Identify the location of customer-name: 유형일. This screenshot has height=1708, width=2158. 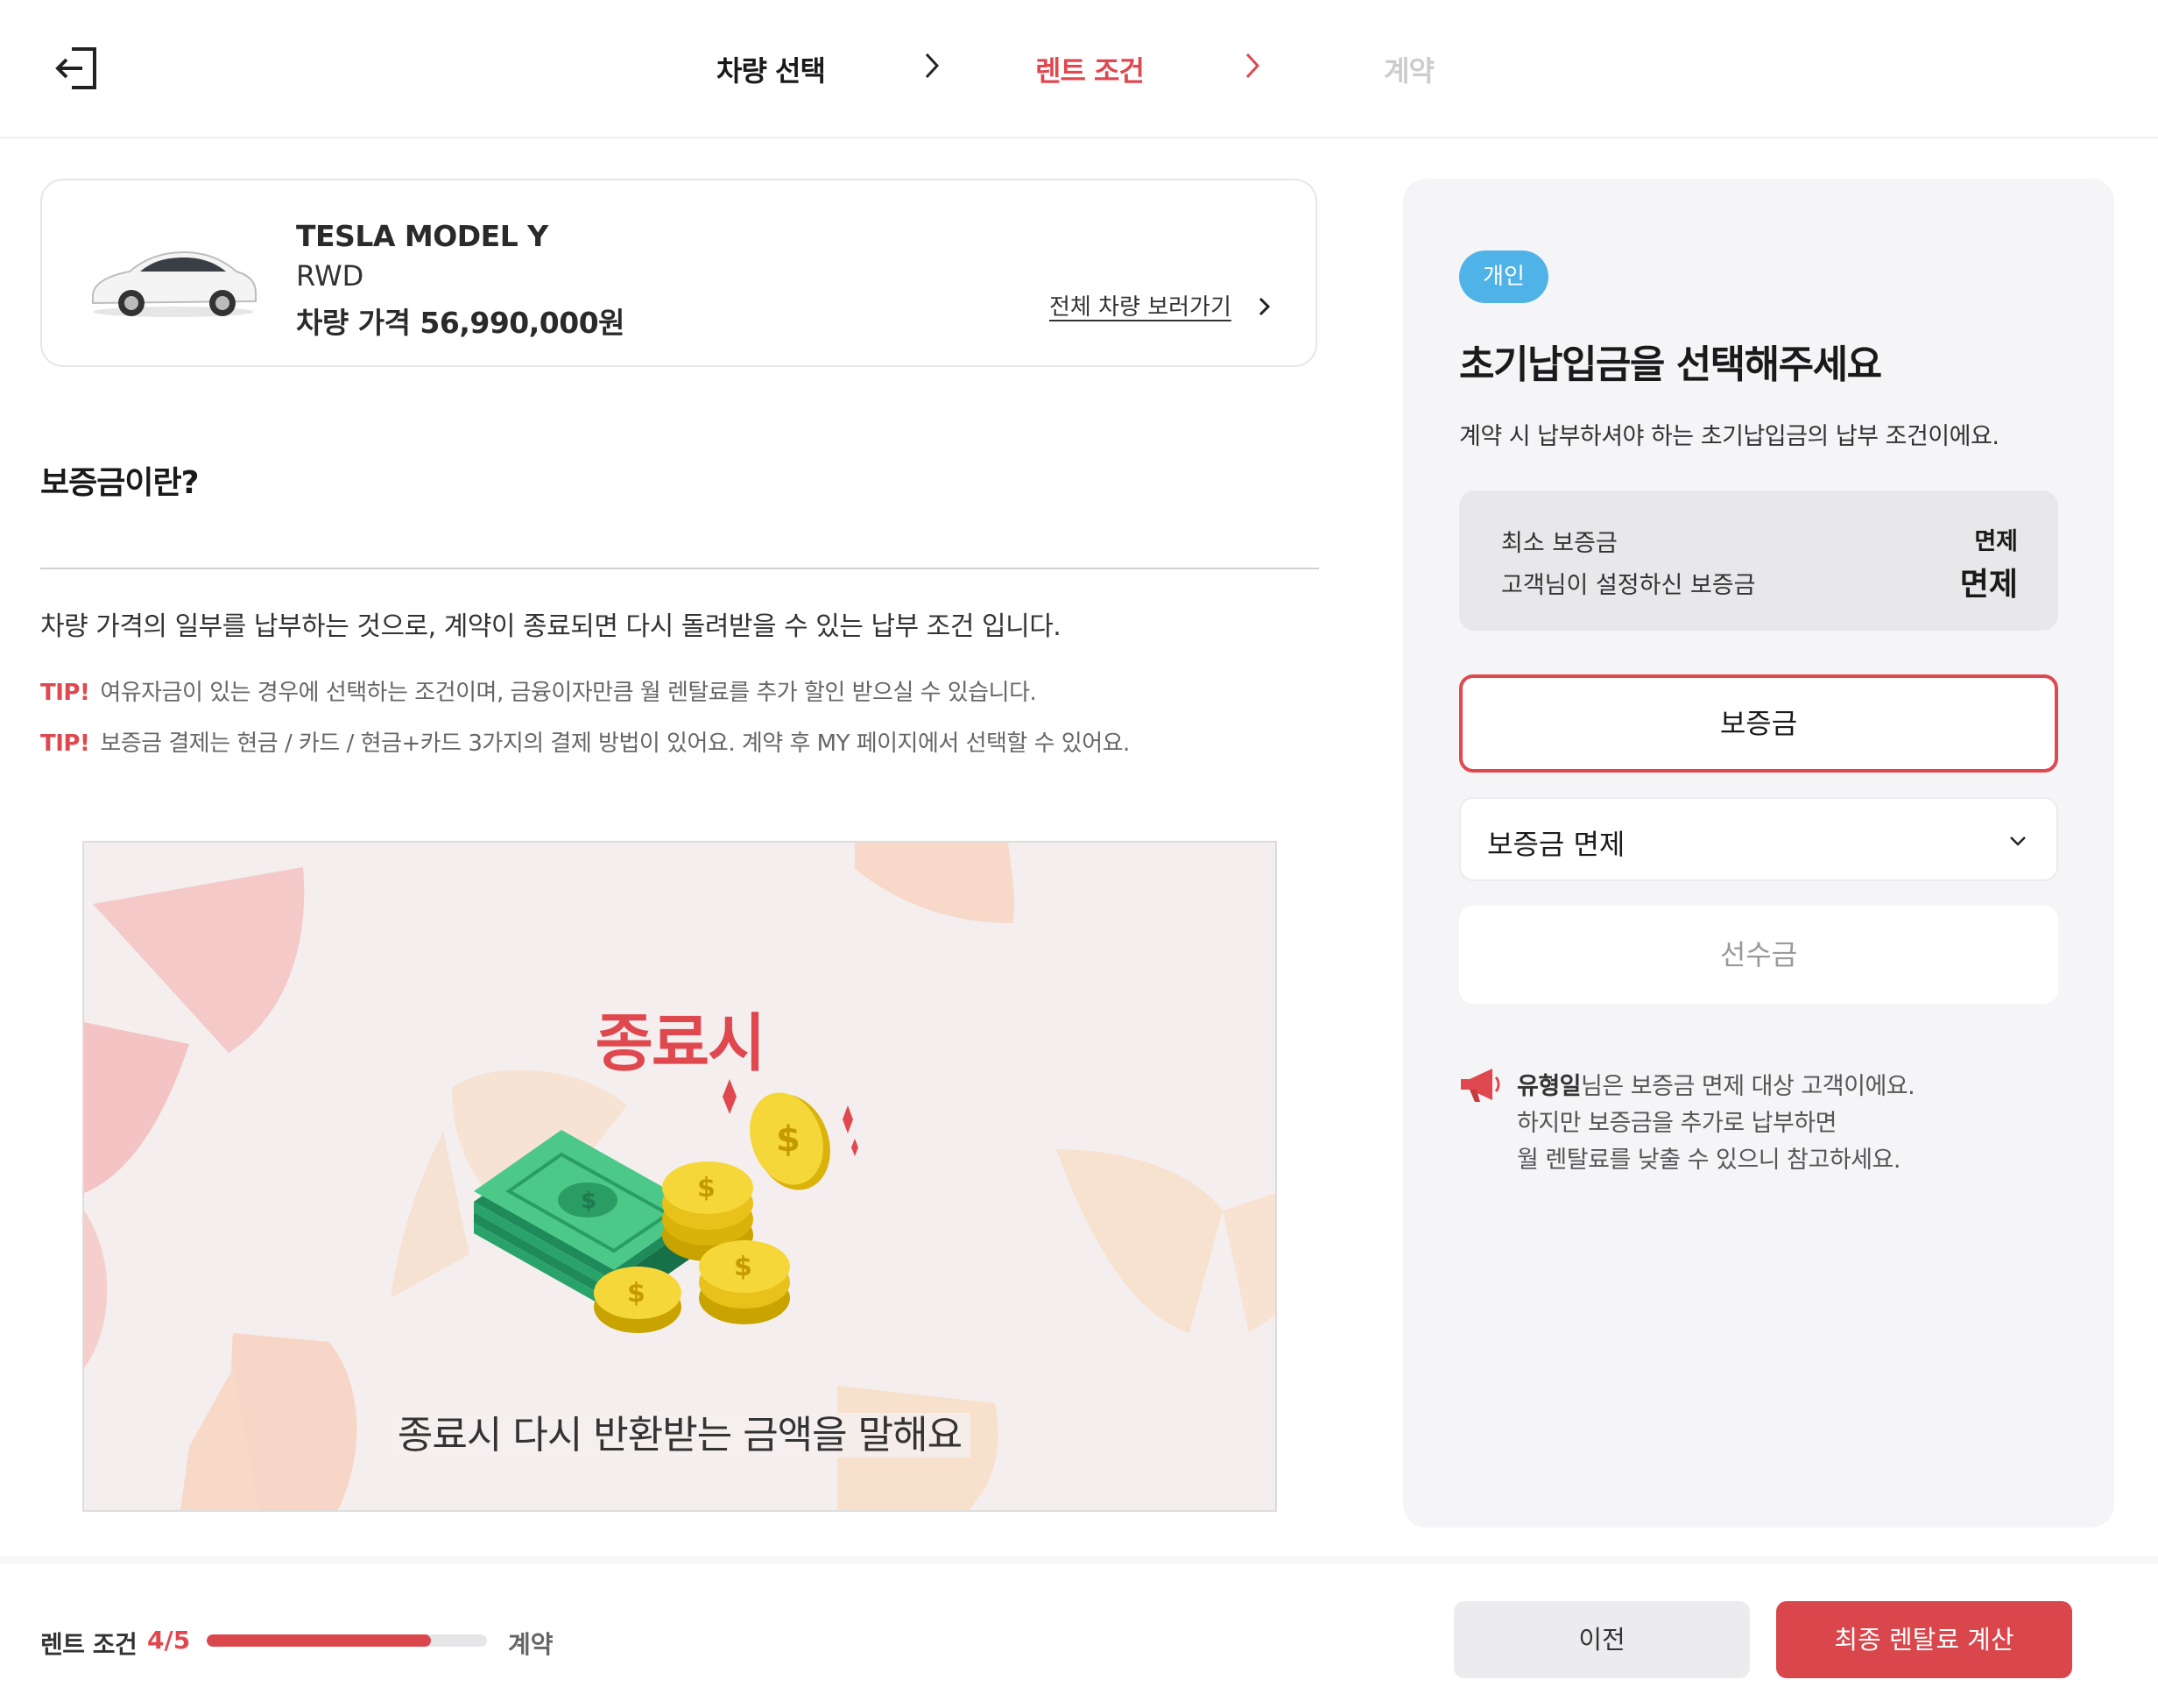
(1549, 1086).